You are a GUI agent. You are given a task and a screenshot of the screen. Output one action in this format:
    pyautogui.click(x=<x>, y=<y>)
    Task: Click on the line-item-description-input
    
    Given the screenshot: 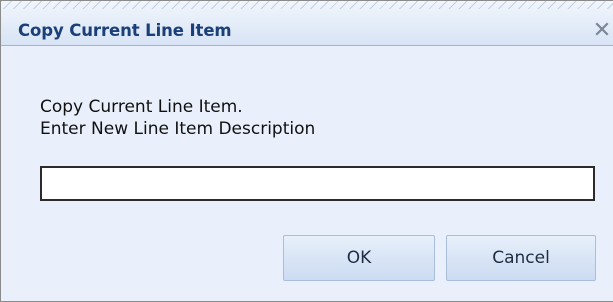 What is the action you would take?
    pyautogui.click(x=317, y=183)
    